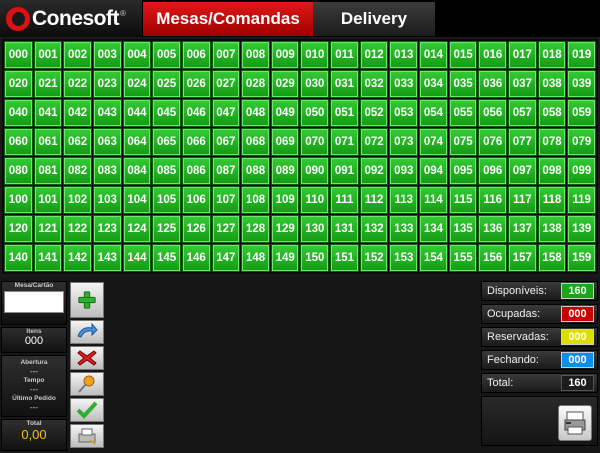  What do you see at coordinates (374, 113) in the screenshot?
I see `table-cell: 052` at bounding box center [374, 113].